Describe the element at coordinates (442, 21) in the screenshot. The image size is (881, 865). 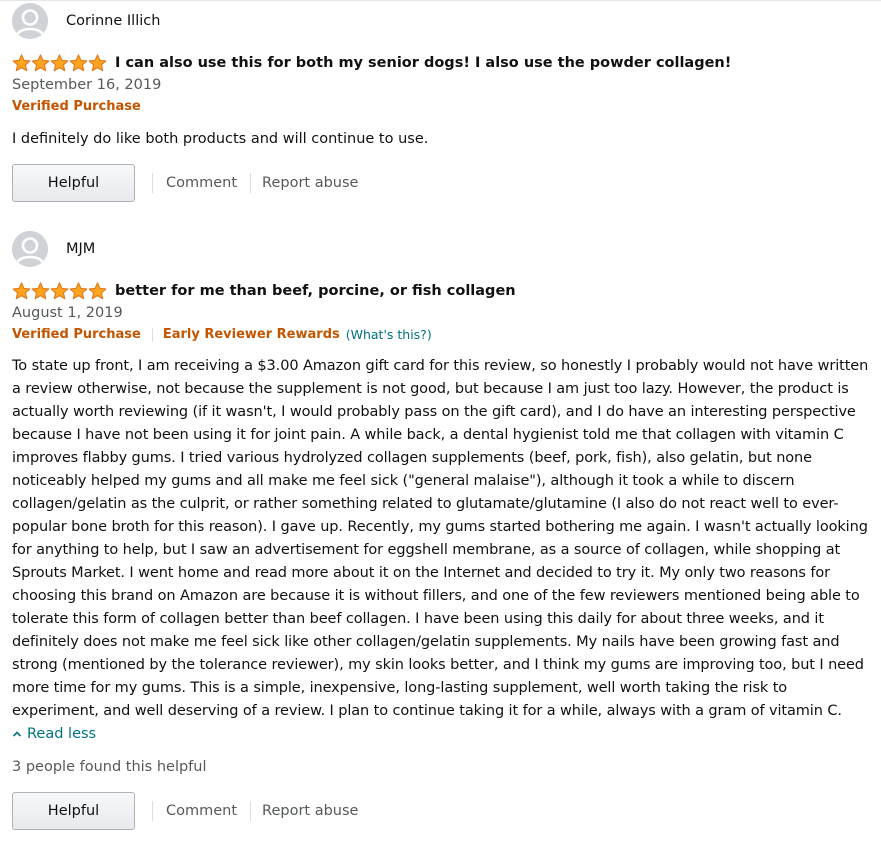
I see `reviewer-profile: Corinne Illich` at that location.